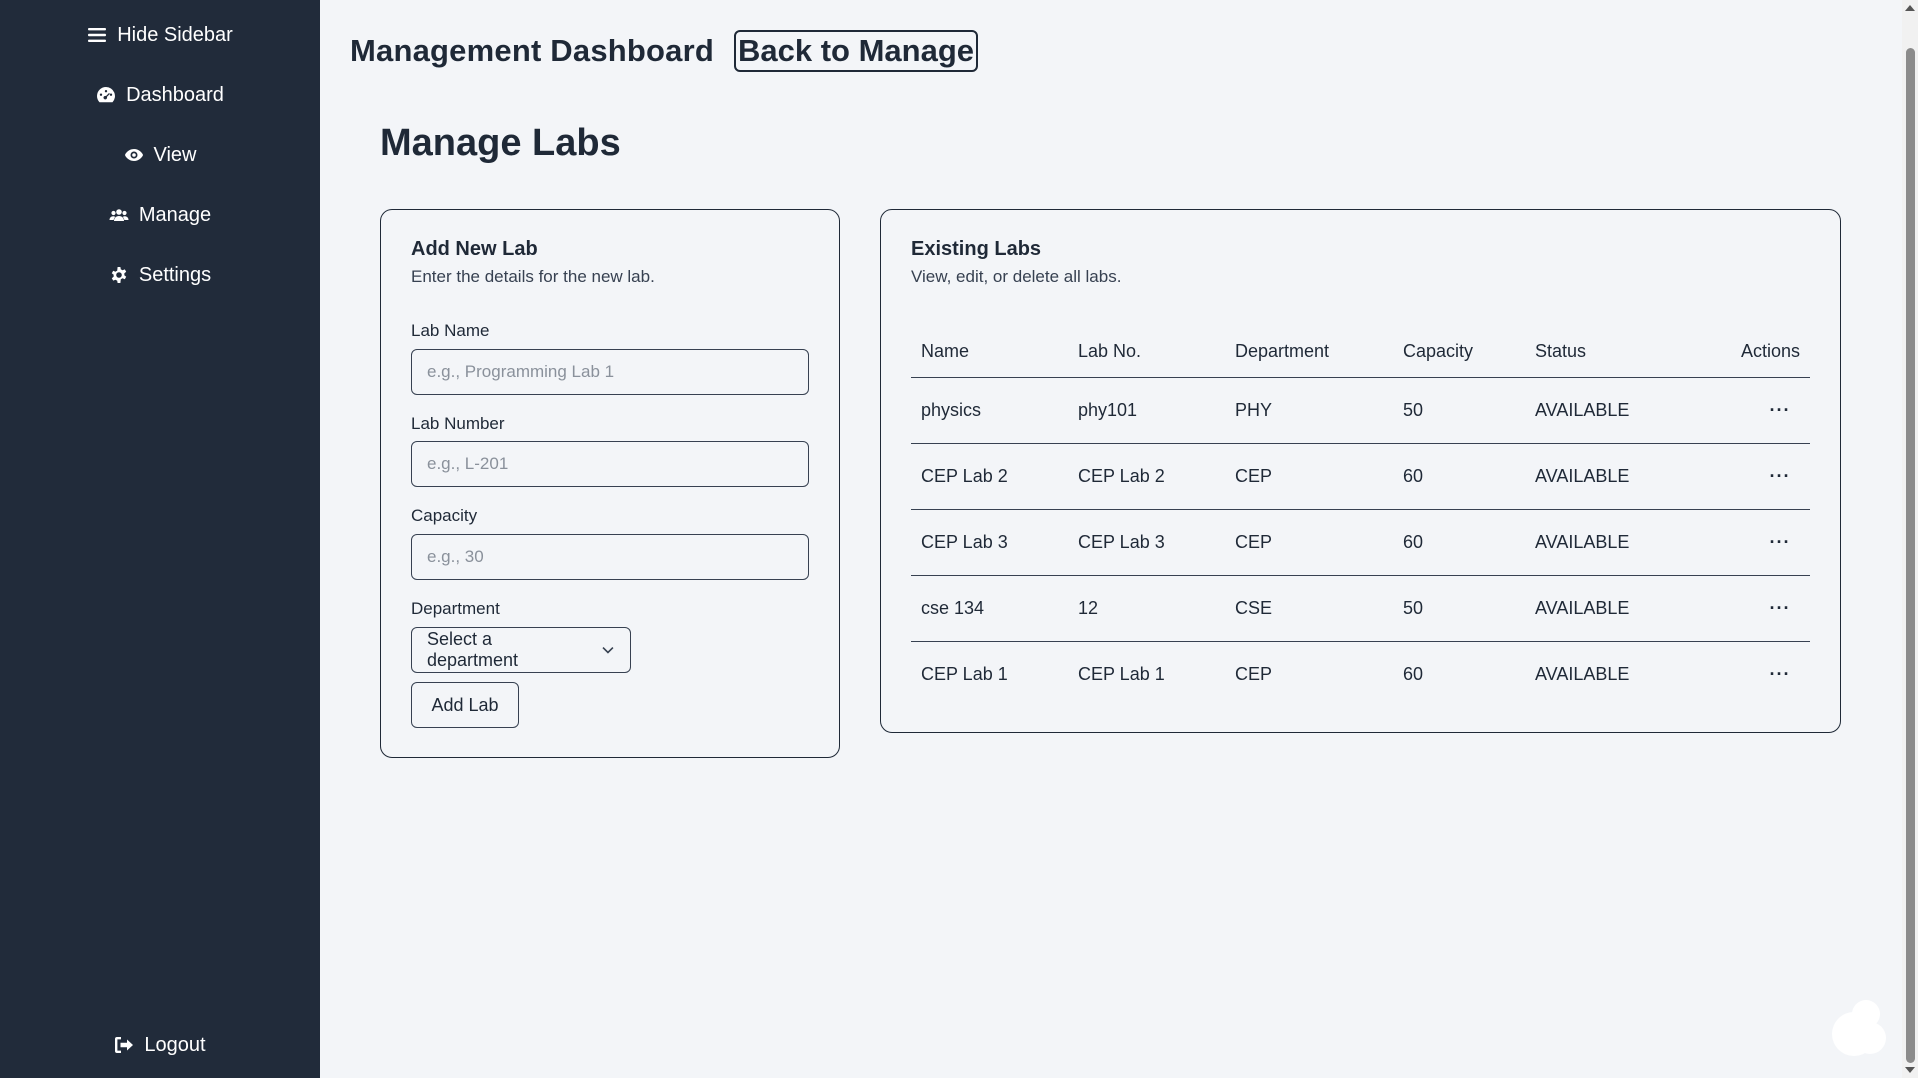 The width and height of the screenshot is (1918, 1078). What do you see at coordinates (465, 705) in the screenshot?
I see `add-lab-button: Add Lab` at bounding box center [465, 705].